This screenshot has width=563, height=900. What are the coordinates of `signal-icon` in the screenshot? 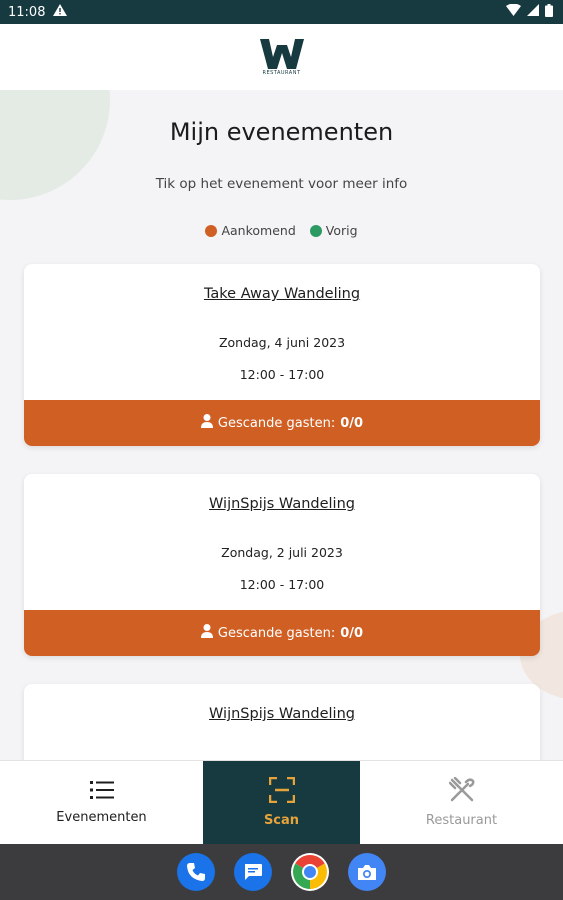 It's located at (533, 12).